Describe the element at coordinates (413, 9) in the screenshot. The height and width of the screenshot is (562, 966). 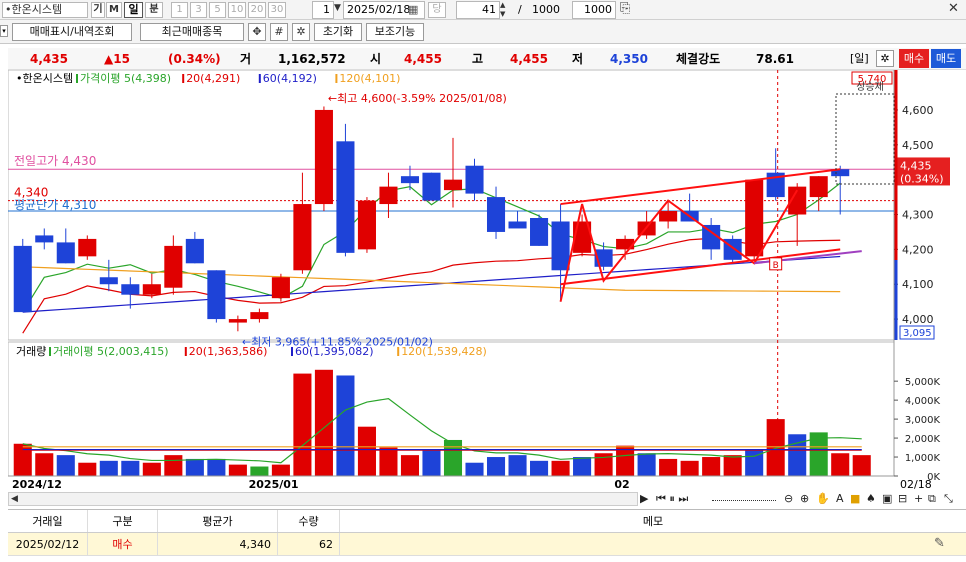
I see `calendar-icon: ▦` at that location.